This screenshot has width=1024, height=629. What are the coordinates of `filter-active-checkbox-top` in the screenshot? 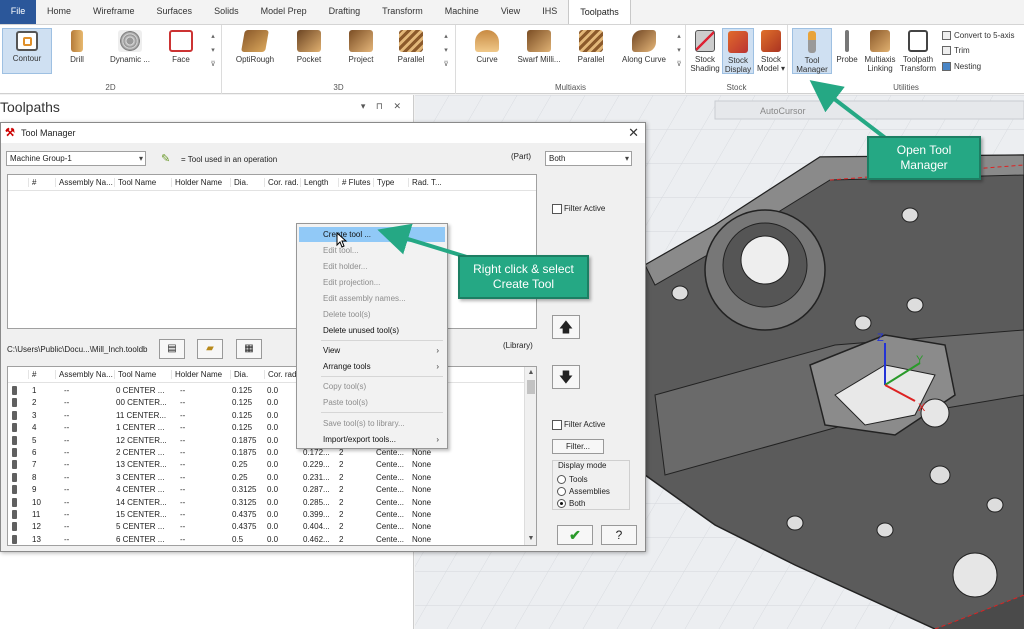 It's located at (557, 209).